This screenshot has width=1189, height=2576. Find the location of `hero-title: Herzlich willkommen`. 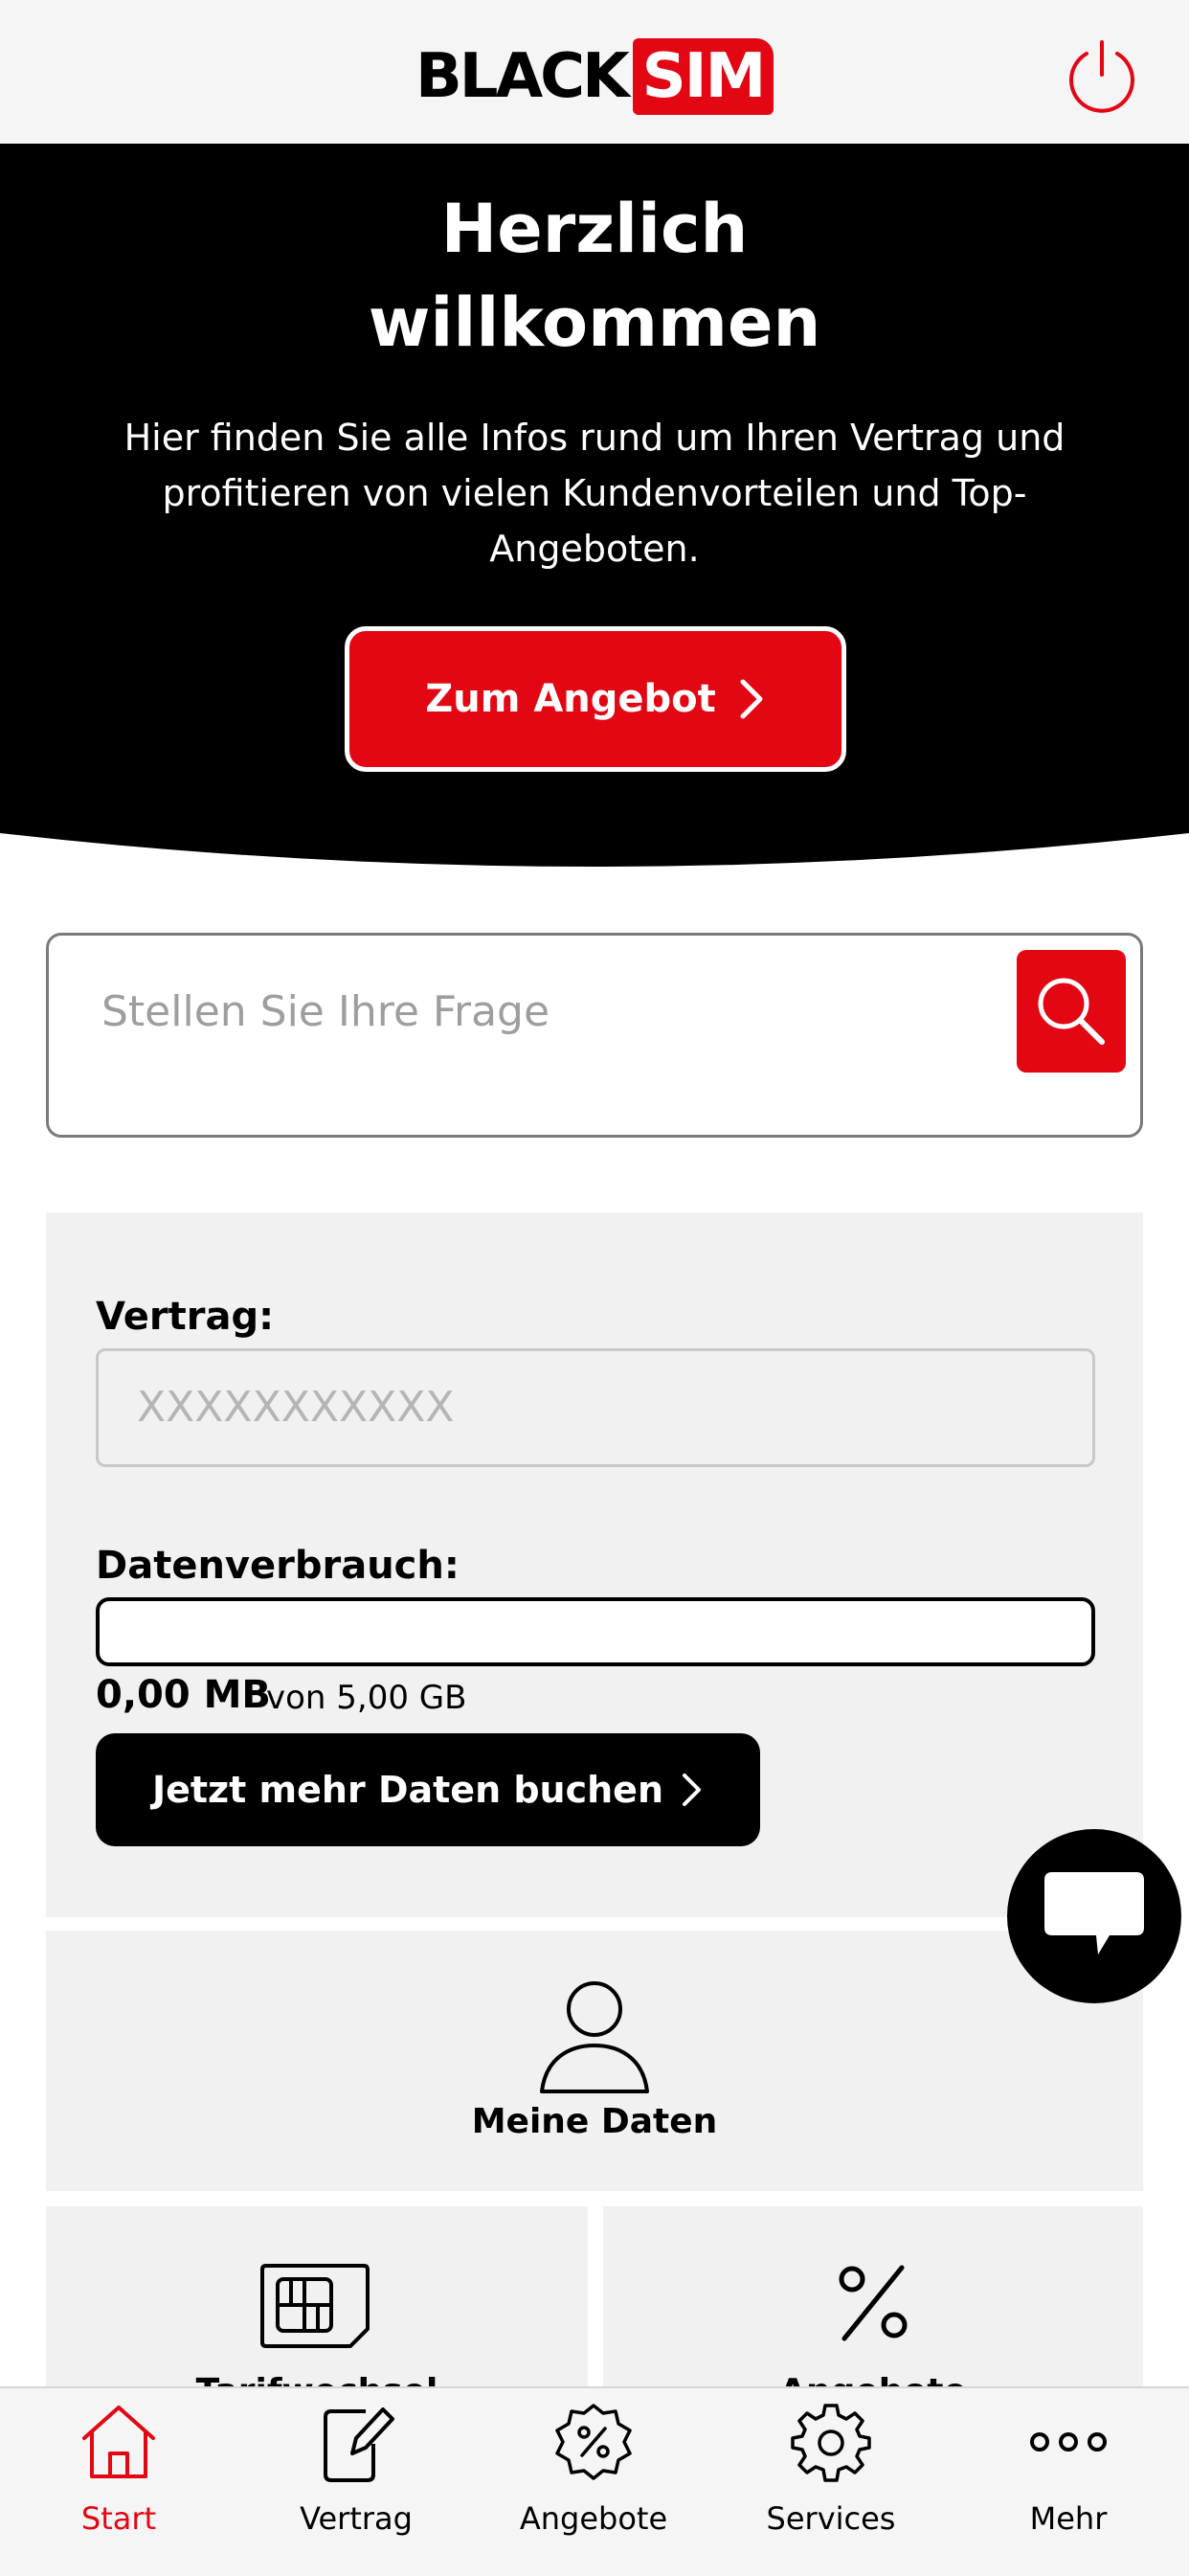

hero-title: Herzlich willkommen is located at coordinates (594, 276).